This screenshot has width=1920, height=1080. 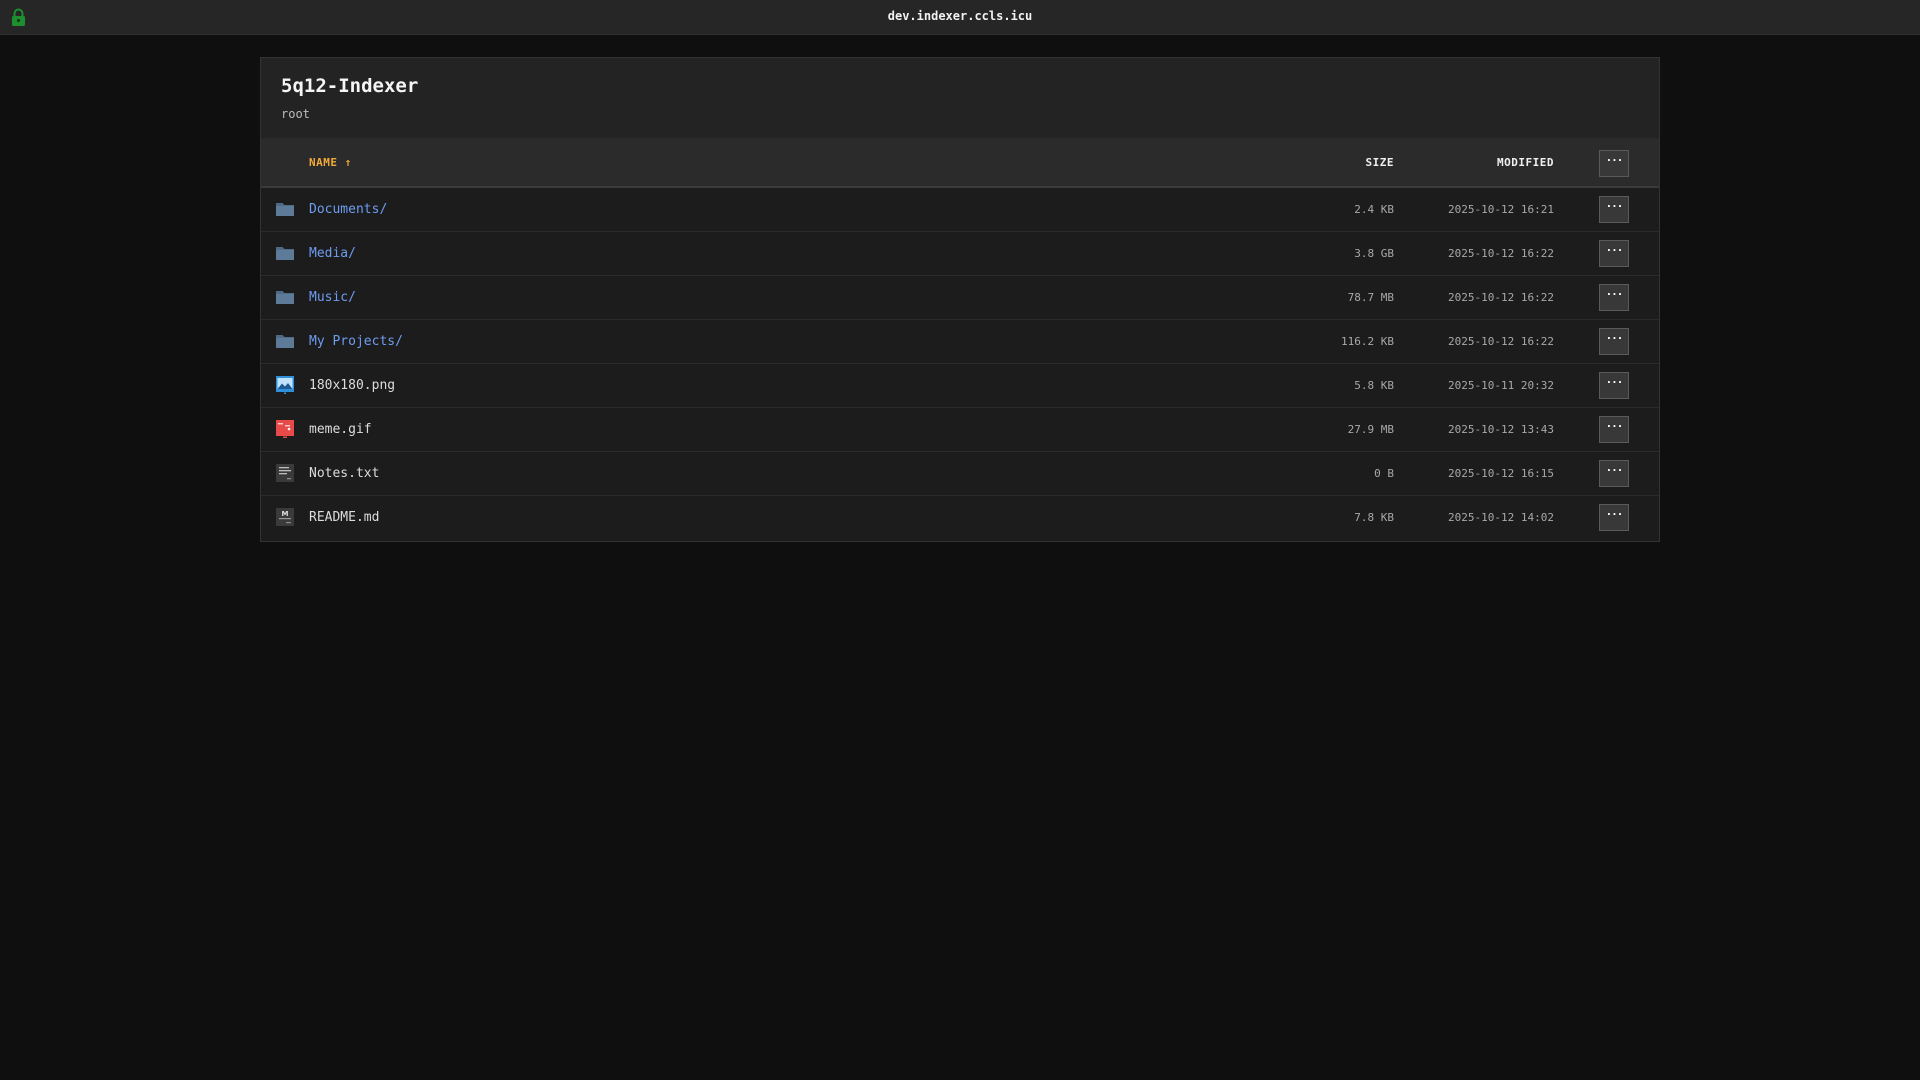 What do you see at coordinates (1374, 209) in the screenshot?
I see `file-size: 2.4 KB` at bounding box center [1374, 209].